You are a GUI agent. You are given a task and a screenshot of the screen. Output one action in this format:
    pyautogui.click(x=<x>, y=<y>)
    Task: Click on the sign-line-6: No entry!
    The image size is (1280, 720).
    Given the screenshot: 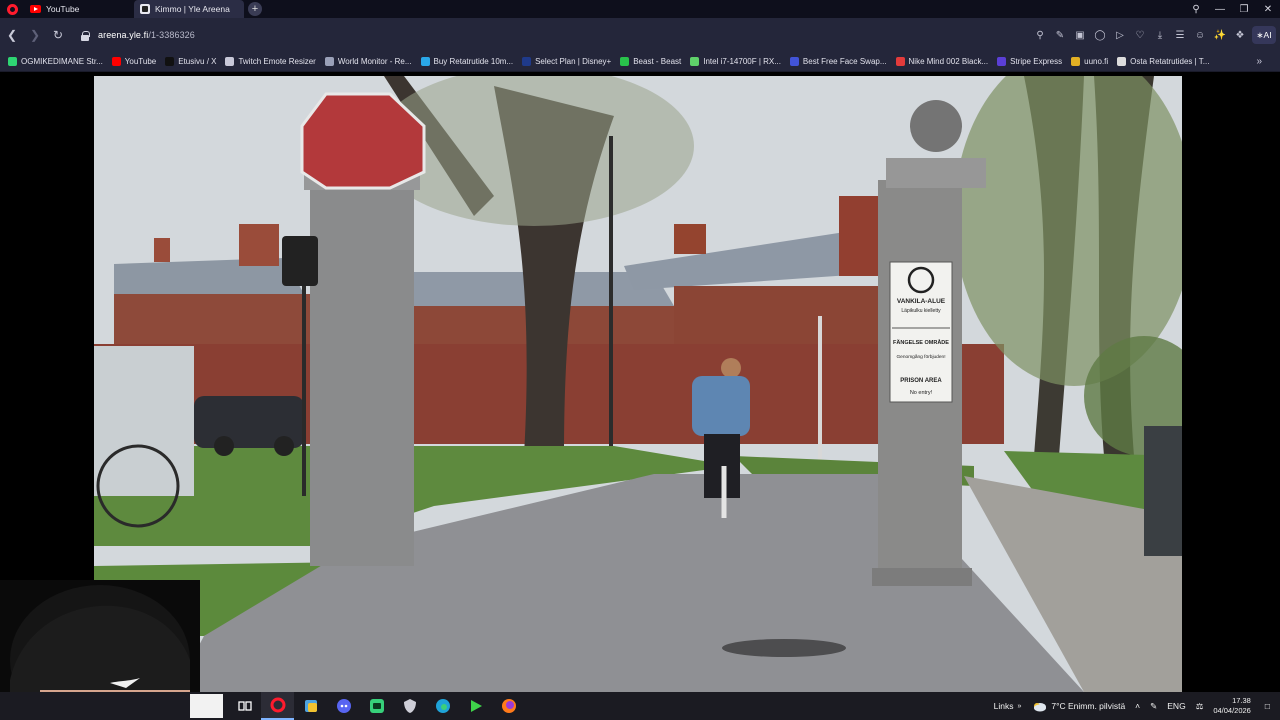 What is the action you would take?
    pyautogui.click(x=921, y=393)
    